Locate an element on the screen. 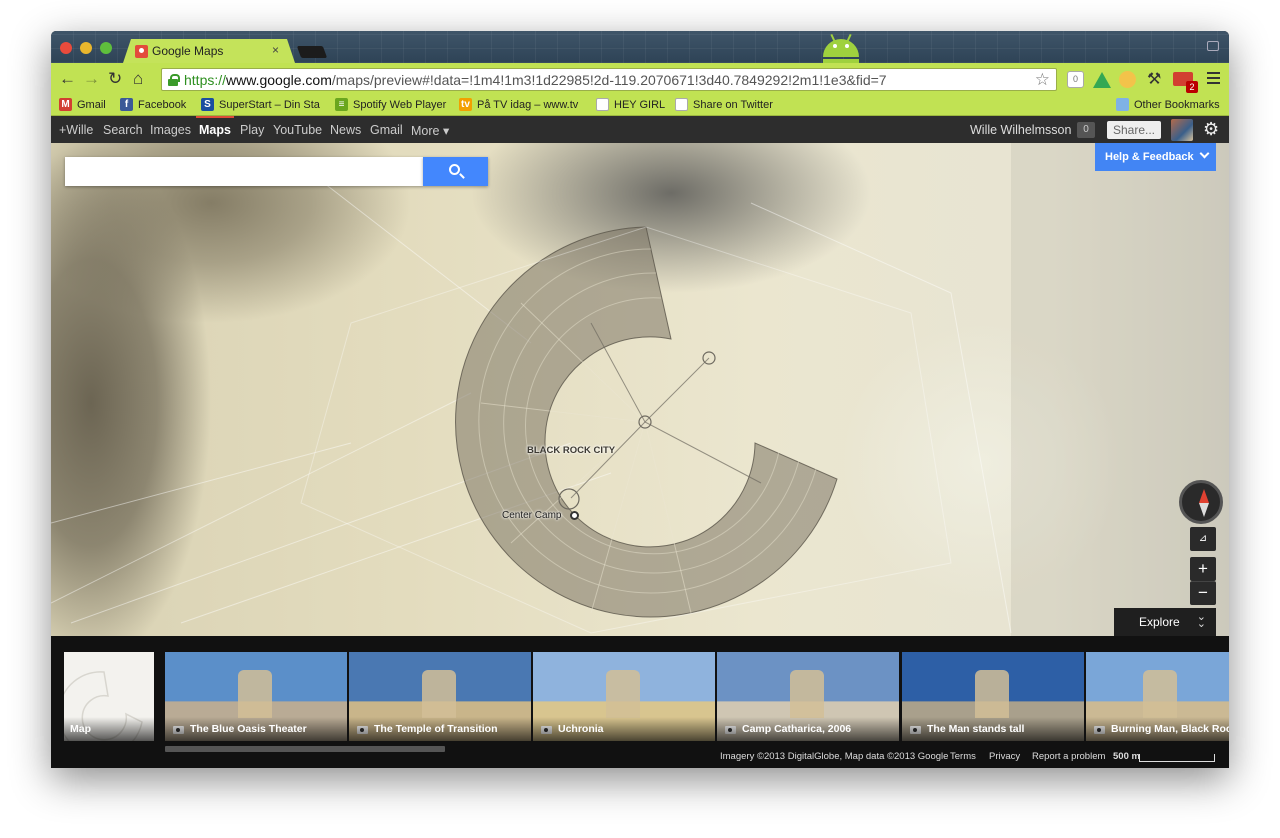  facebook-icon: f is located at coordinates (126, 104).